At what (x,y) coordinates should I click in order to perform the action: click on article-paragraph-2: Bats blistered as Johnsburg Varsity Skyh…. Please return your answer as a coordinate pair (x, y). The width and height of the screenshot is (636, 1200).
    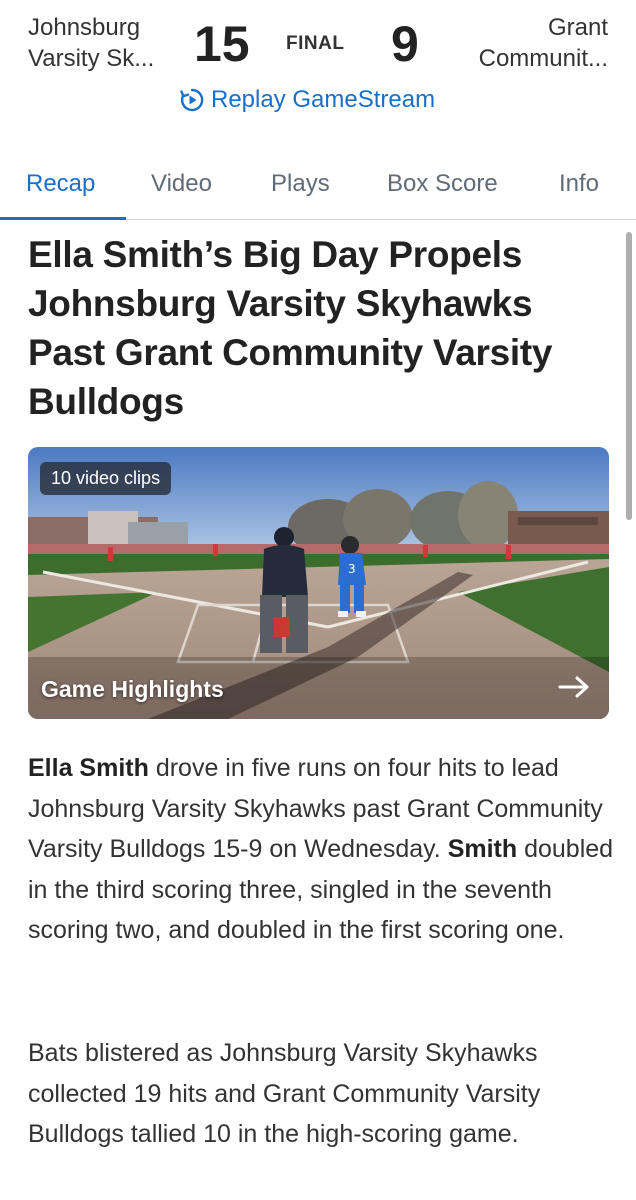
    Looking at the image, I should click on (284, 1093).